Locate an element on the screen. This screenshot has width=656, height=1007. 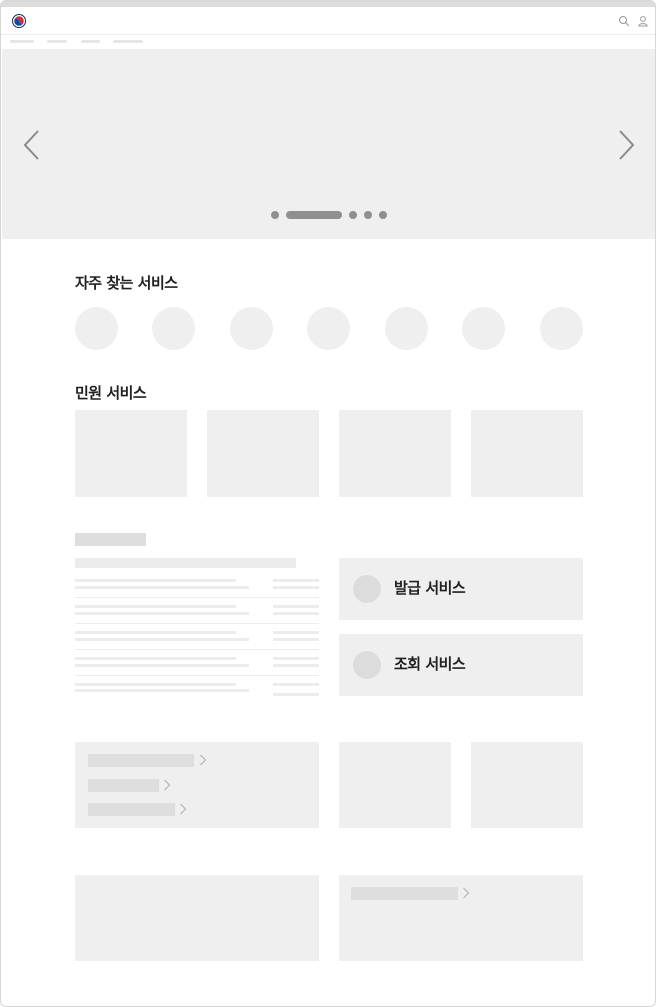
carousel-dot-active is located at coordinates (314, 215).